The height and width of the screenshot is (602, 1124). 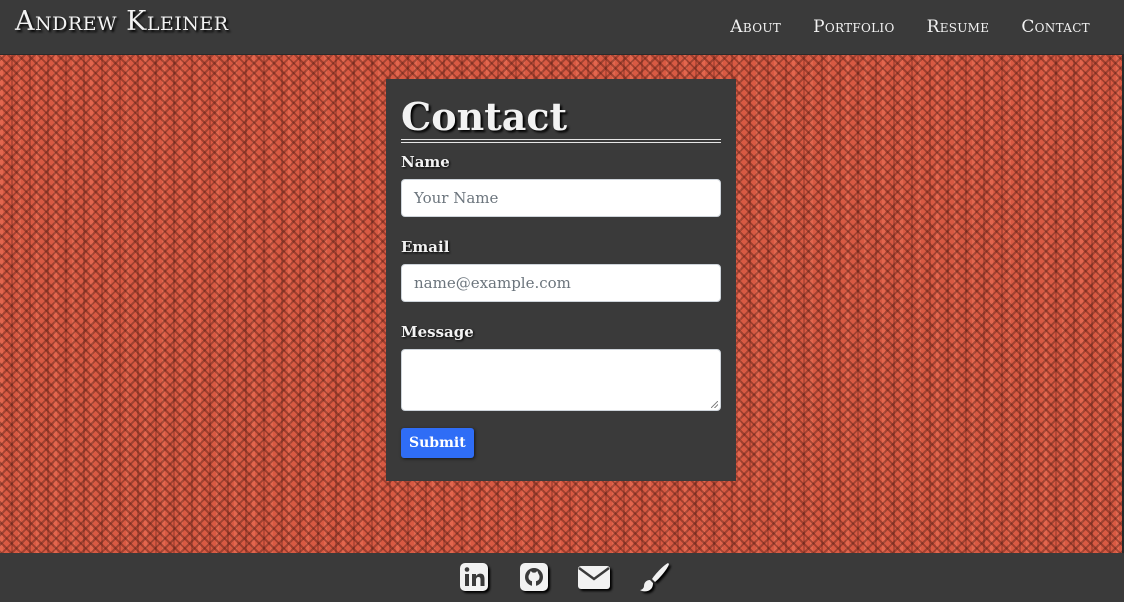 I want to click on submit-button: Submit, so click(x=437, y=443).